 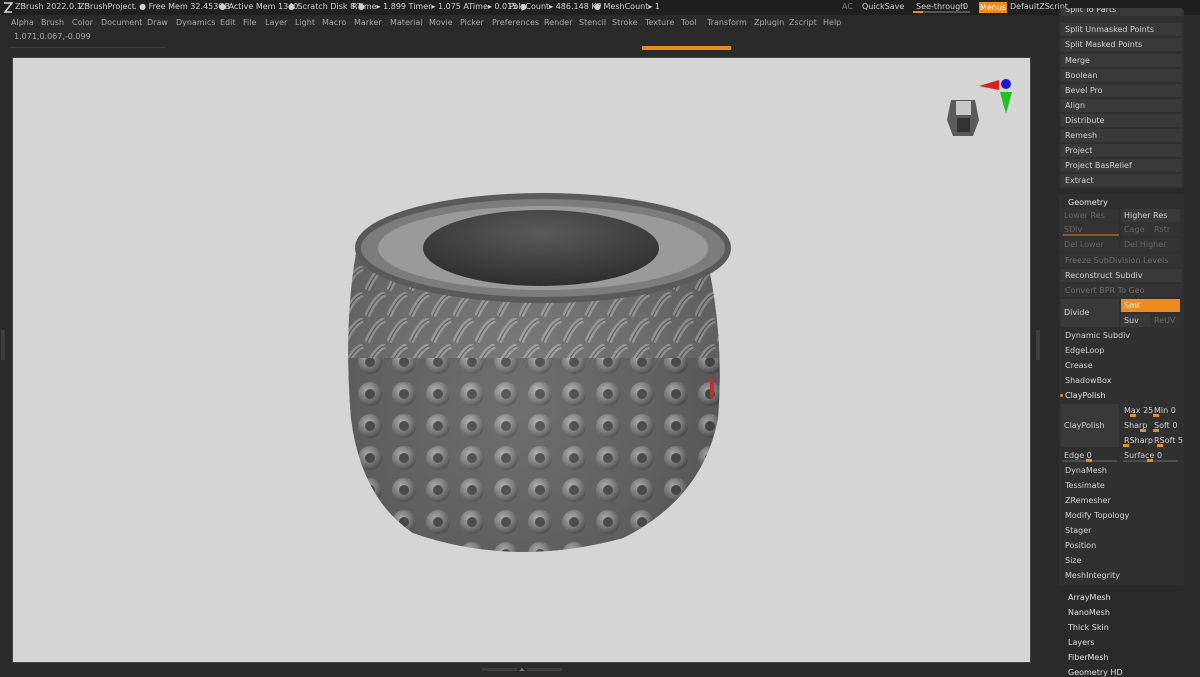 What do you see at coordinates (522, 669) in the screenshot?
I see `bottom-tray-handle` at bounding box center [522, 669].